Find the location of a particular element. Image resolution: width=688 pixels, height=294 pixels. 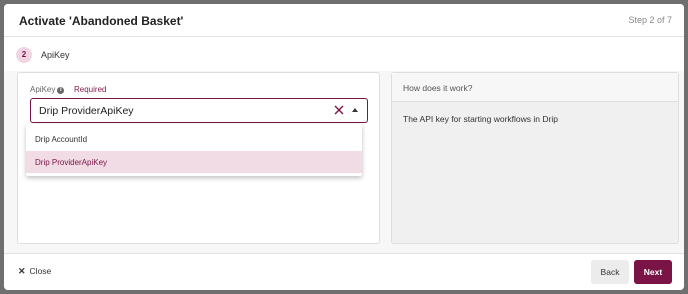

back-button: Back is located at coordinates (610, 272).